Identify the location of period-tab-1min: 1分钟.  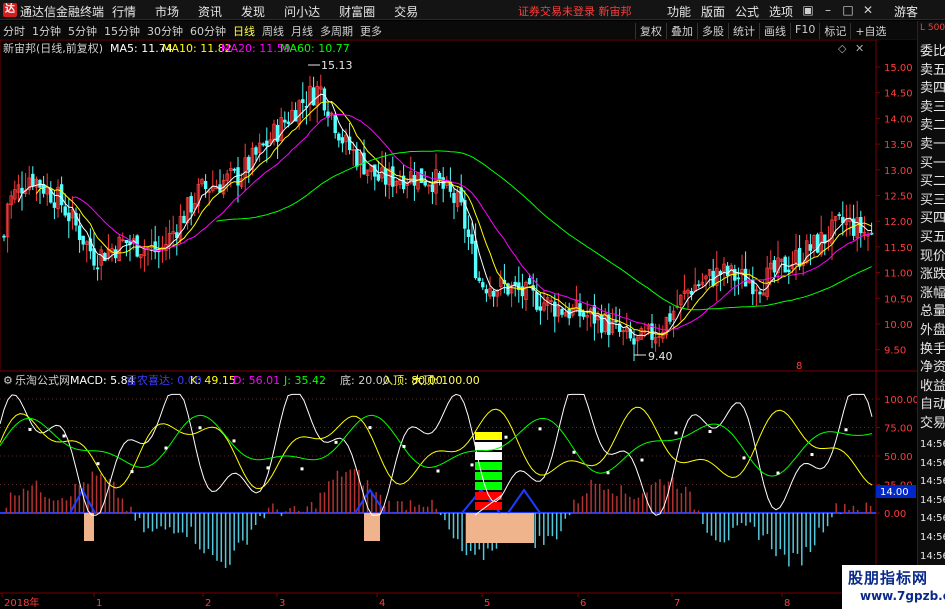
(46, 31).